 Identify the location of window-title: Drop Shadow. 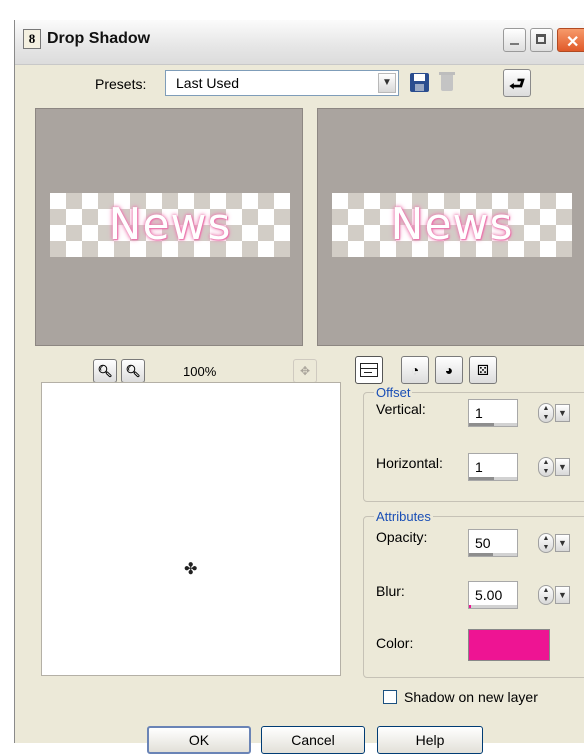
(99, 38).